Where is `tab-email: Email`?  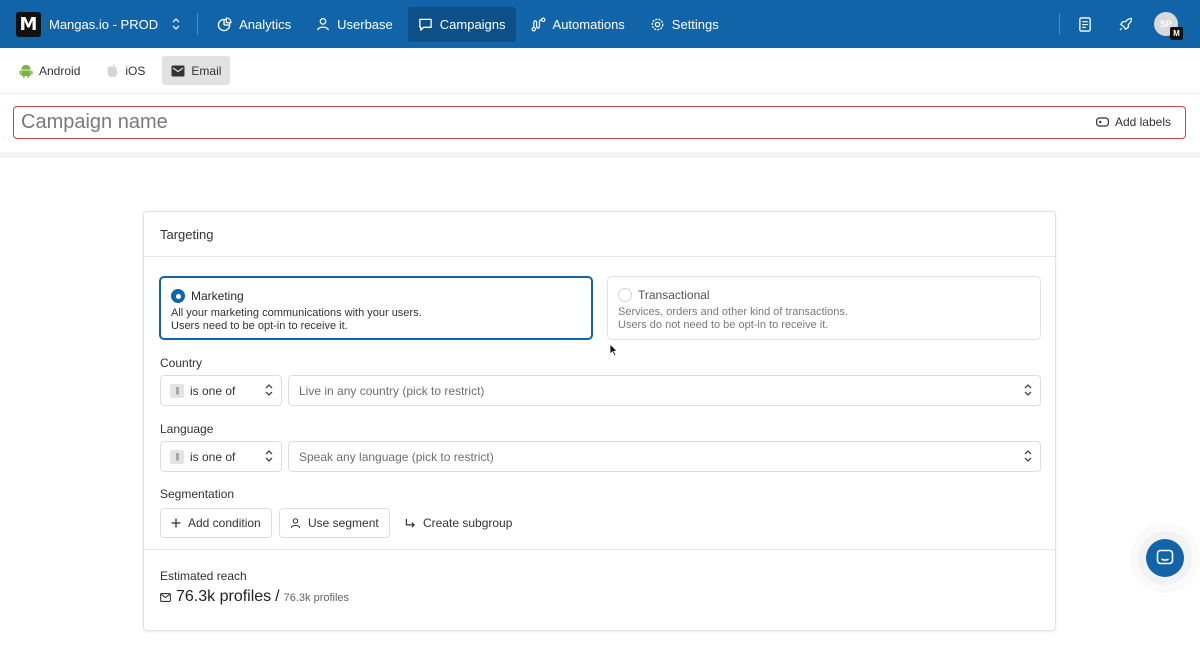 tab-email: Email is located at coordinates (196, 70).